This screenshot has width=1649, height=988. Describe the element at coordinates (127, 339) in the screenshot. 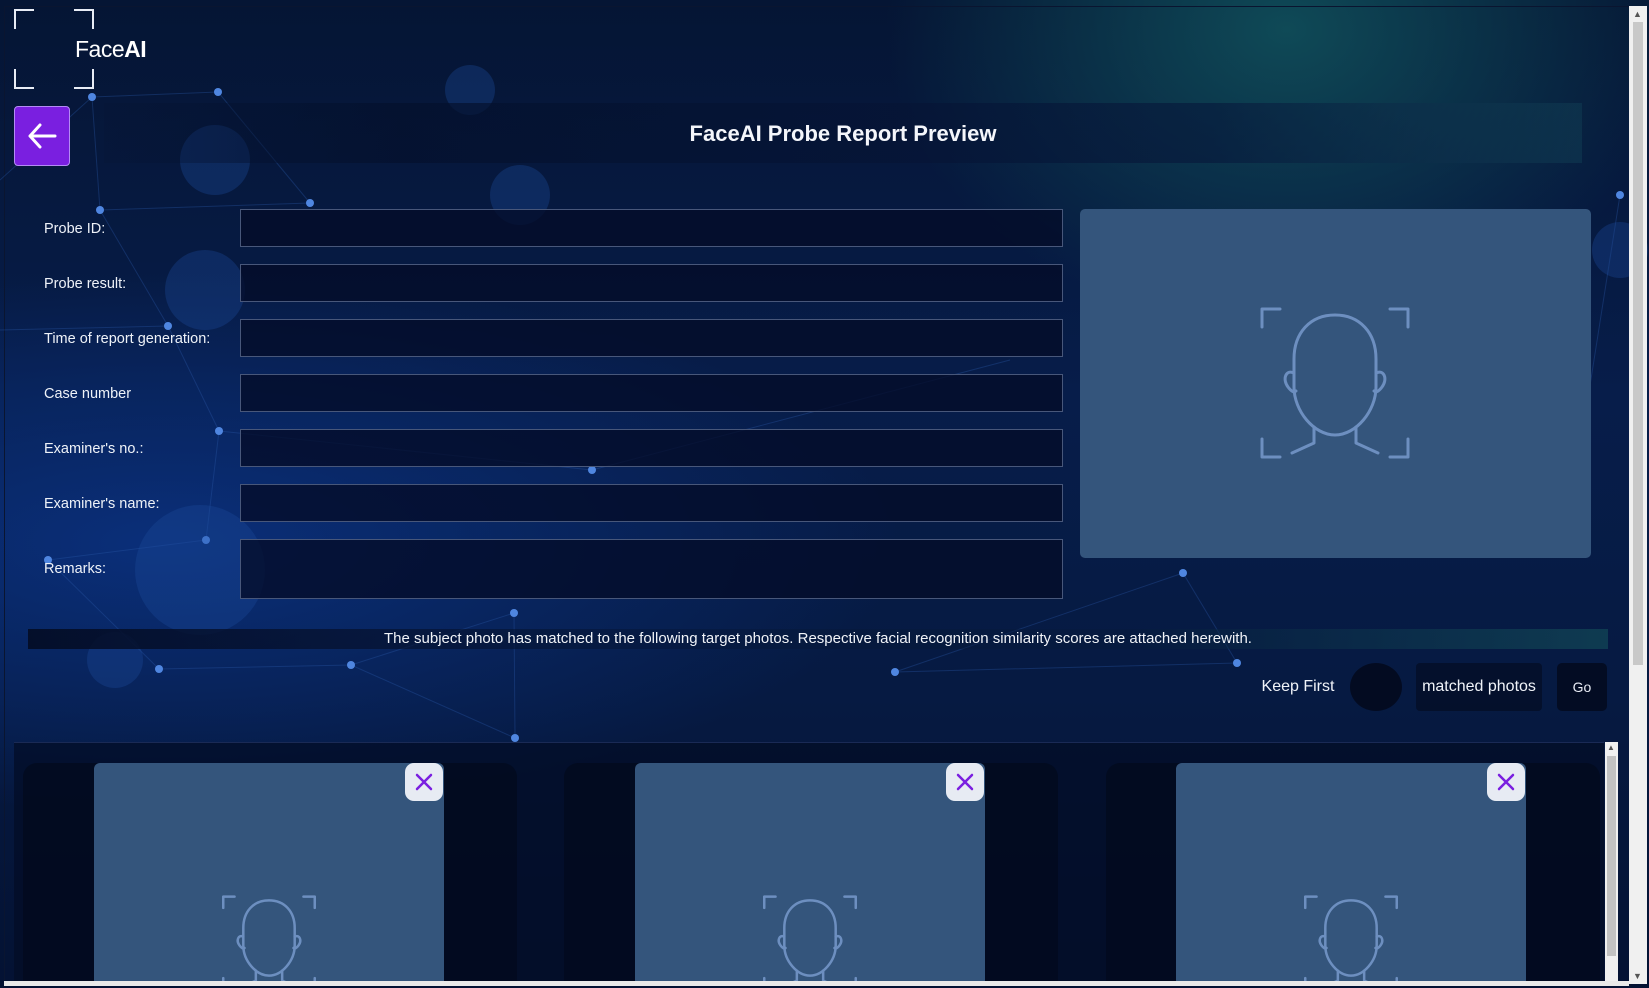

I see `report-time-label: Time of report generation:` at that location.